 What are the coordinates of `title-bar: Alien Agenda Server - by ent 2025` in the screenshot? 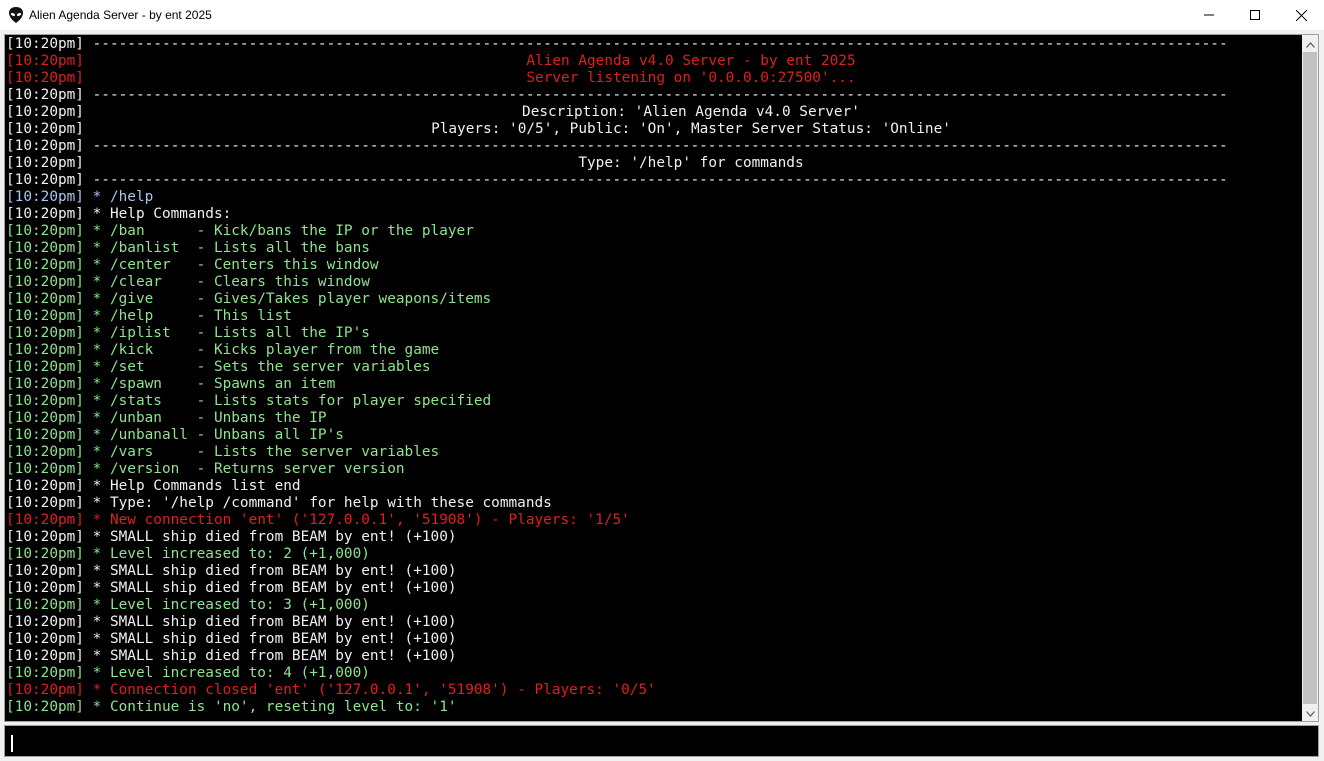 It's located at (662, 15).